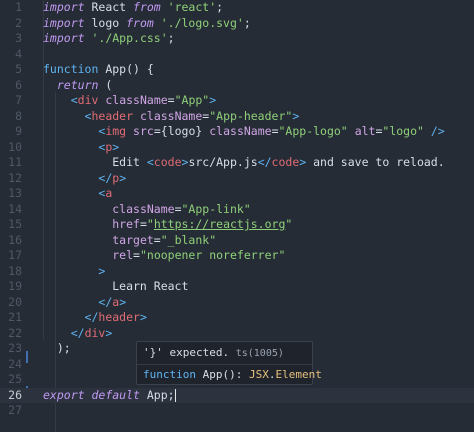  Describe the element at coordinates (126, 224) in the screenshot. I see `code-token: href` at that location.